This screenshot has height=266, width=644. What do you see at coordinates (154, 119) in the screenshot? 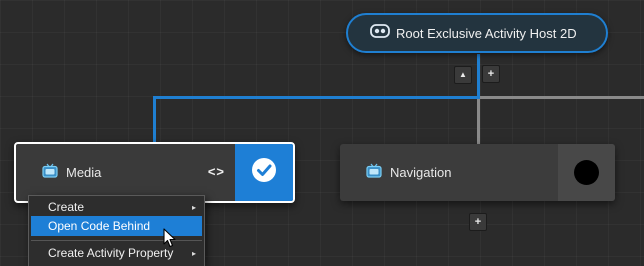
I see `connector-media-down` at bounding box center [154, 119].